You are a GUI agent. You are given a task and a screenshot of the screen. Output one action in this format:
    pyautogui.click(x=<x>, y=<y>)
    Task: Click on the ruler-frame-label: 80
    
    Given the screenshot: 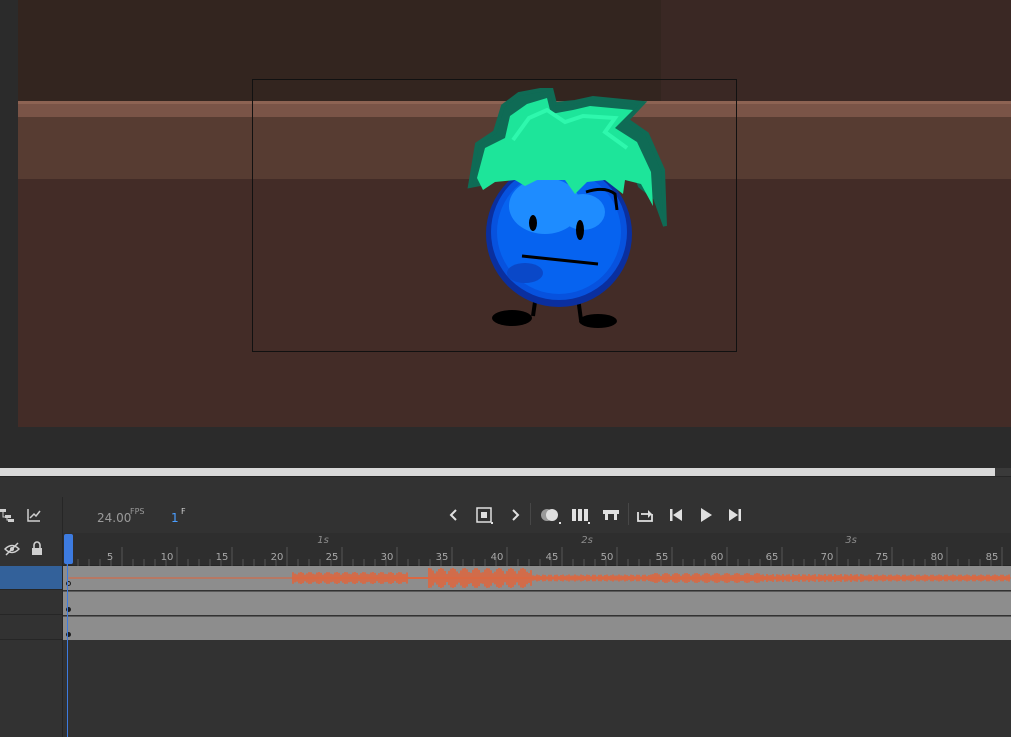 What is the action you would take?
    pyautogui.click(x=937, y=557)
    